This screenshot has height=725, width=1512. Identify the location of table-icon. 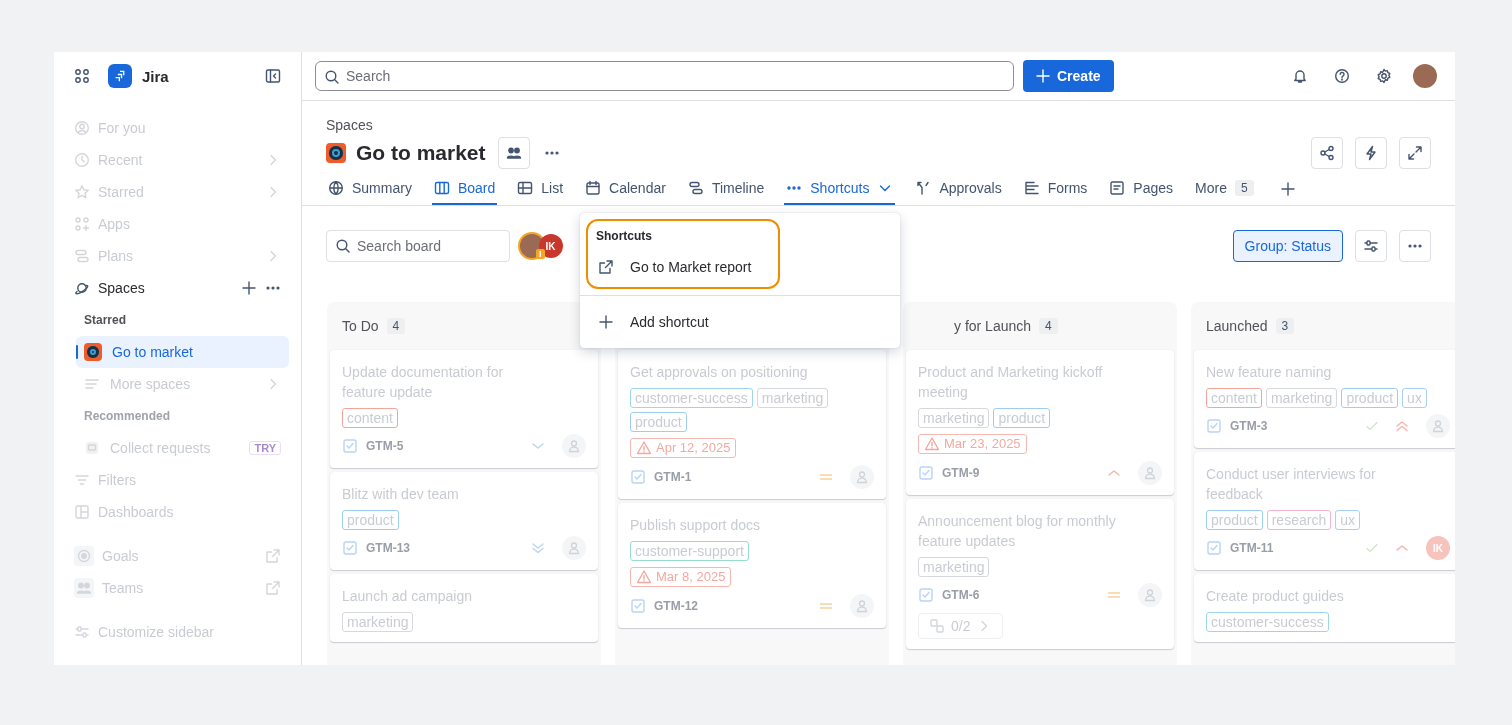
(525, 188).